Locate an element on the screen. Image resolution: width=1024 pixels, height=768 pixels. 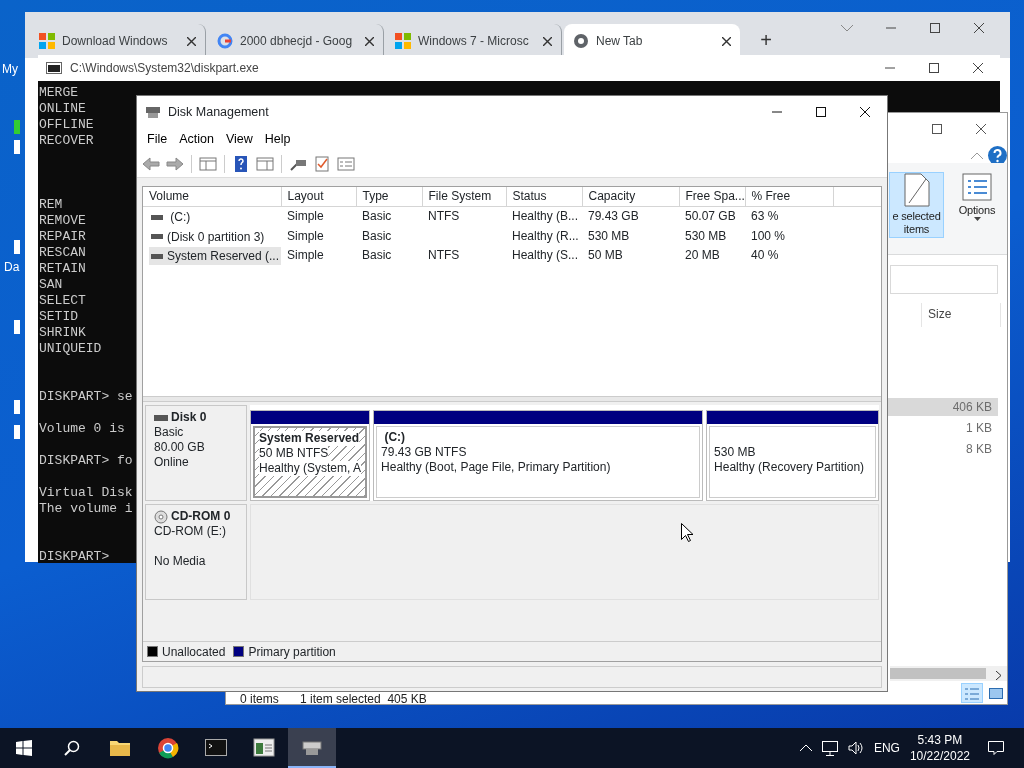
status-text: 1 item selected 405 KB is located at coordinates (363, 698).